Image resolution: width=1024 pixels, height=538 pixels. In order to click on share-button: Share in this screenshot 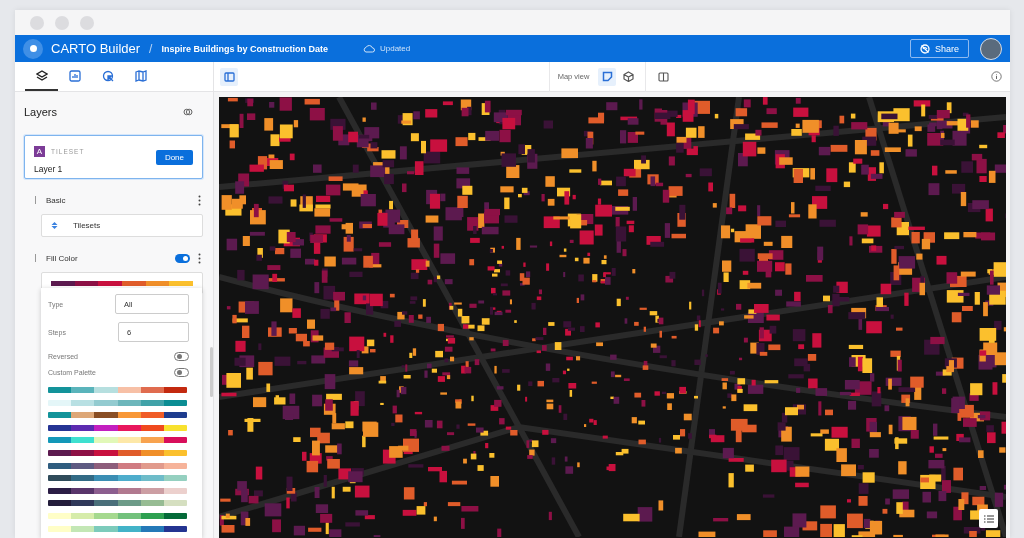, I will do `click(939, 48)`.